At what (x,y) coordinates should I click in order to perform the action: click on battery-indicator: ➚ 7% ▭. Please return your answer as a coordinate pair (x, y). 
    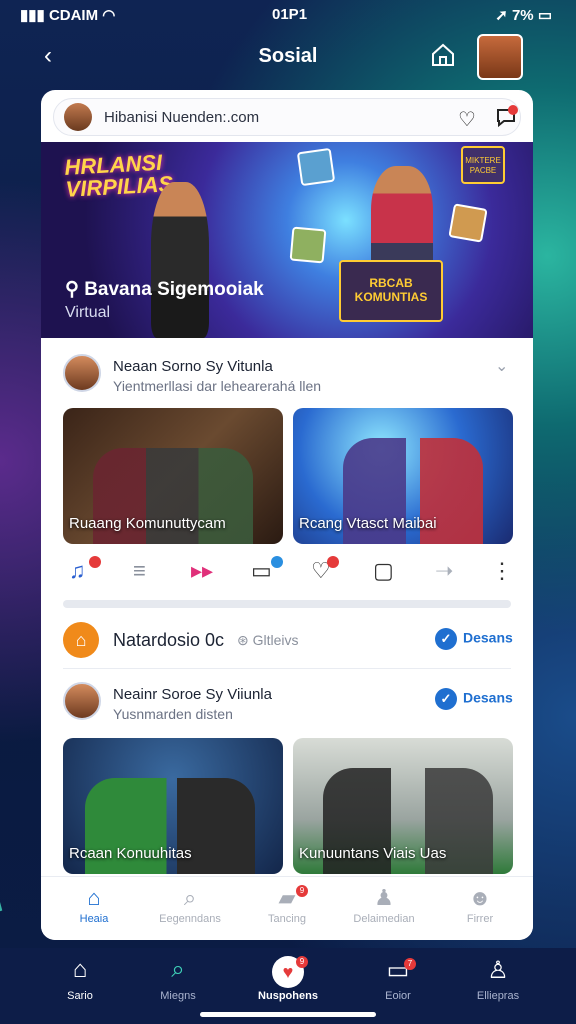
    Looking at the image, I should click on (523, 15).